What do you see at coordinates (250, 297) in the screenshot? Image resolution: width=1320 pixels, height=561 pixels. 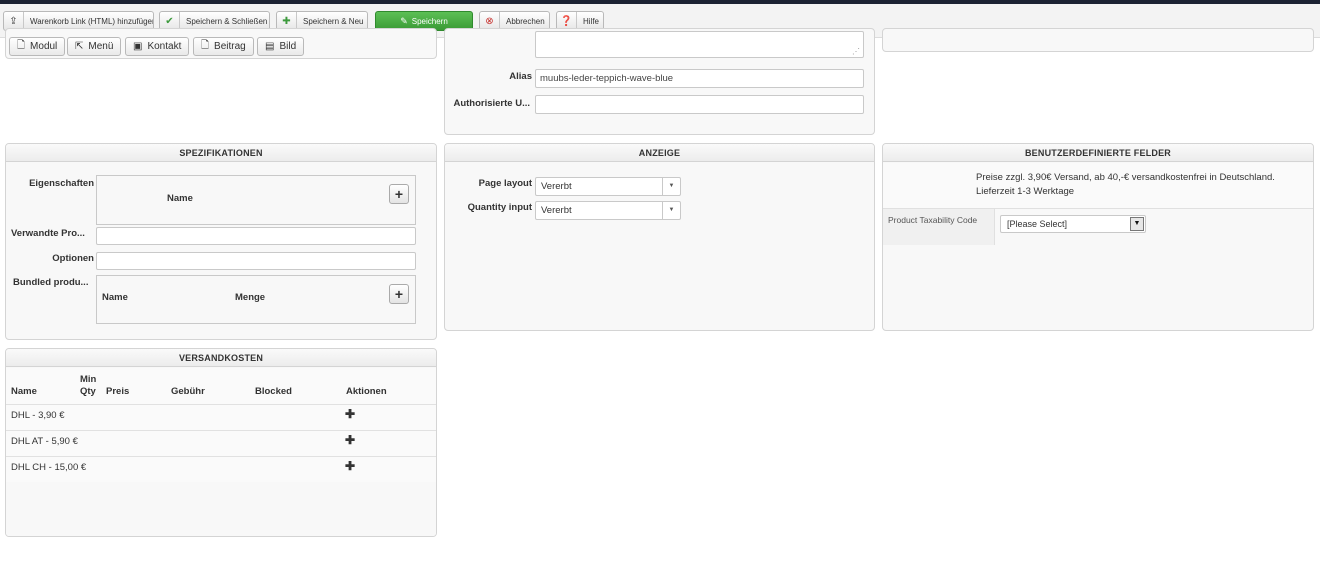 I see `bundled-quantity-header: Menge` at bounding box center [250, 297].